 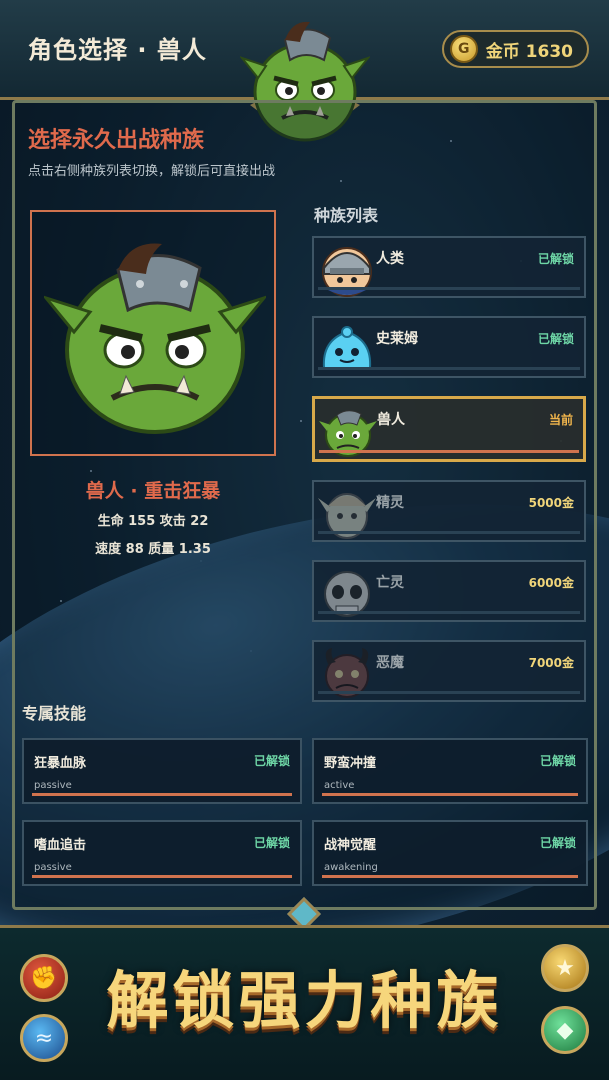 What do you see at coordinates (153, 549) in the screenshot?
I see `stats-speed-mass: 速度 88 质量 1.35` at bounding box center [153, 549].